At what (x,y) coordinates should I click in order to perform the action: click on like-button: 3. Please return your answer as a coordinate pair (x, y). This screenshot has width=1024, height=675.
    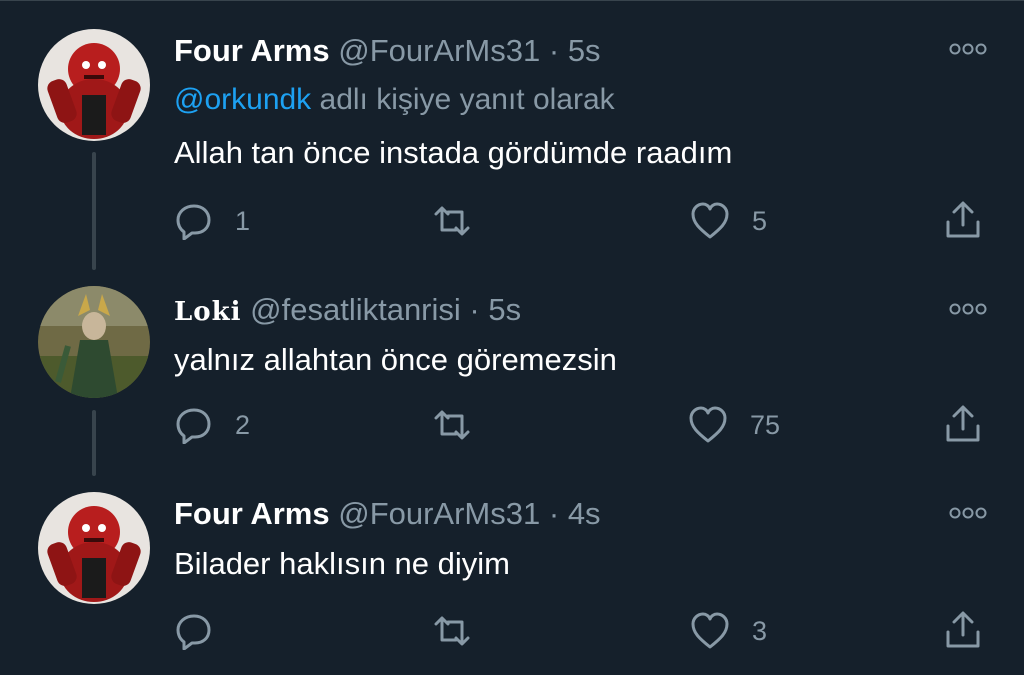
    Looking at the image, I should click on (728, 631).